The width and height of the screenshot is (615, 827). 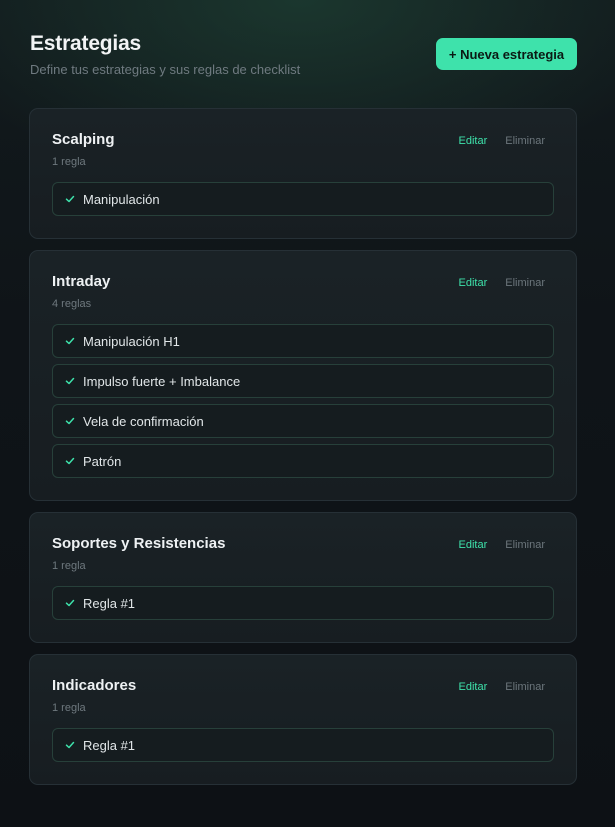 I want to click on rule-count: 4 reglas, so click(x=72, y=304).